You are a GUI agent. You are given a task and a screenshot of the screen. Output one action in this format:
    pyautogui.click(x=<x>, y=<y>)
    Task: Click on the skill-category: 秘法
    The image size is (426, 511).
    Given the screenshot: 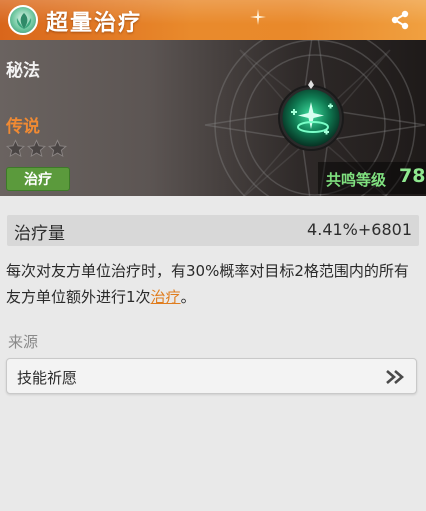 What is the action you would take?
    pyautogui.click(x=23, y=71)
    